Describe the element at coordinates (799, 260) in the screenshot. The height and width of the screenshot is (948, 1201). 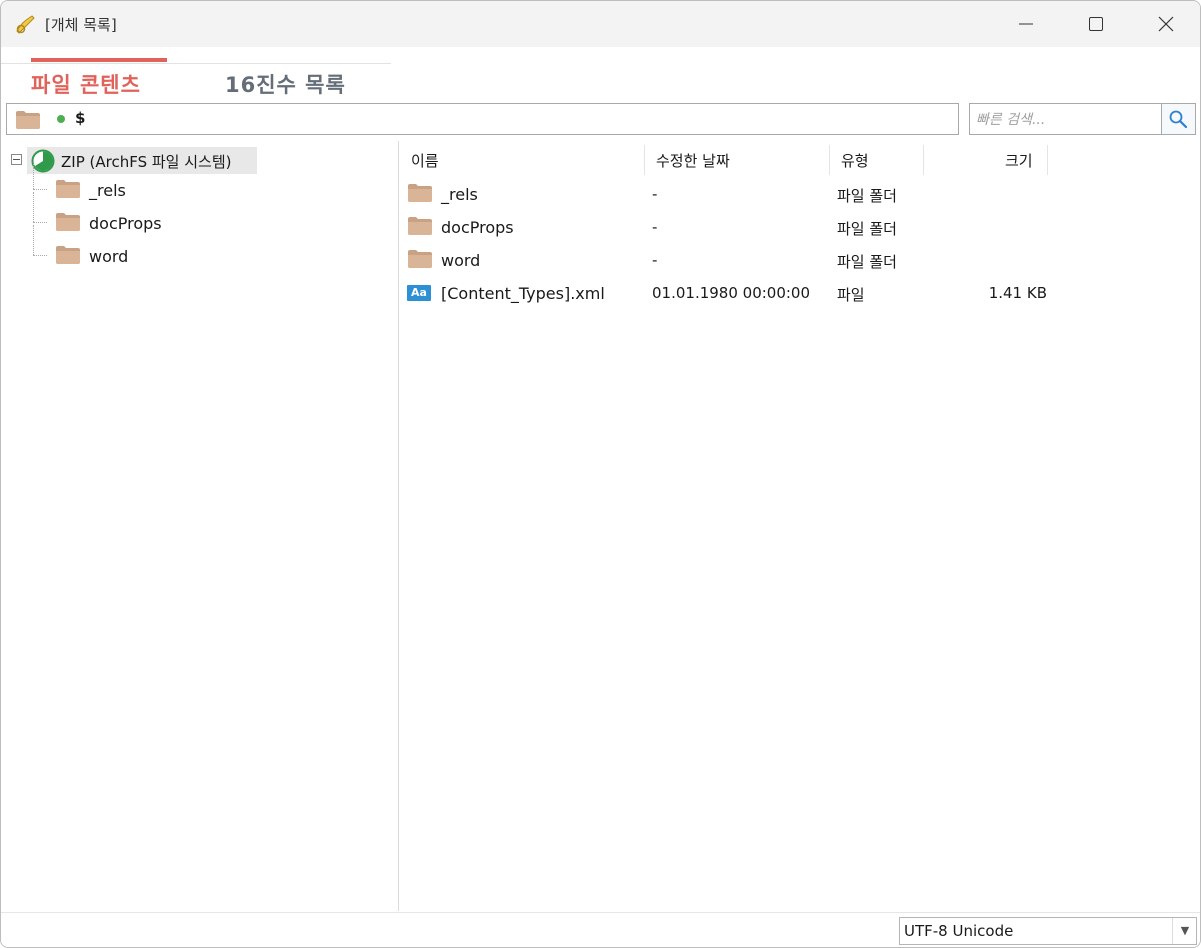
I see `table-row: word - 파일 폴더` at that location.